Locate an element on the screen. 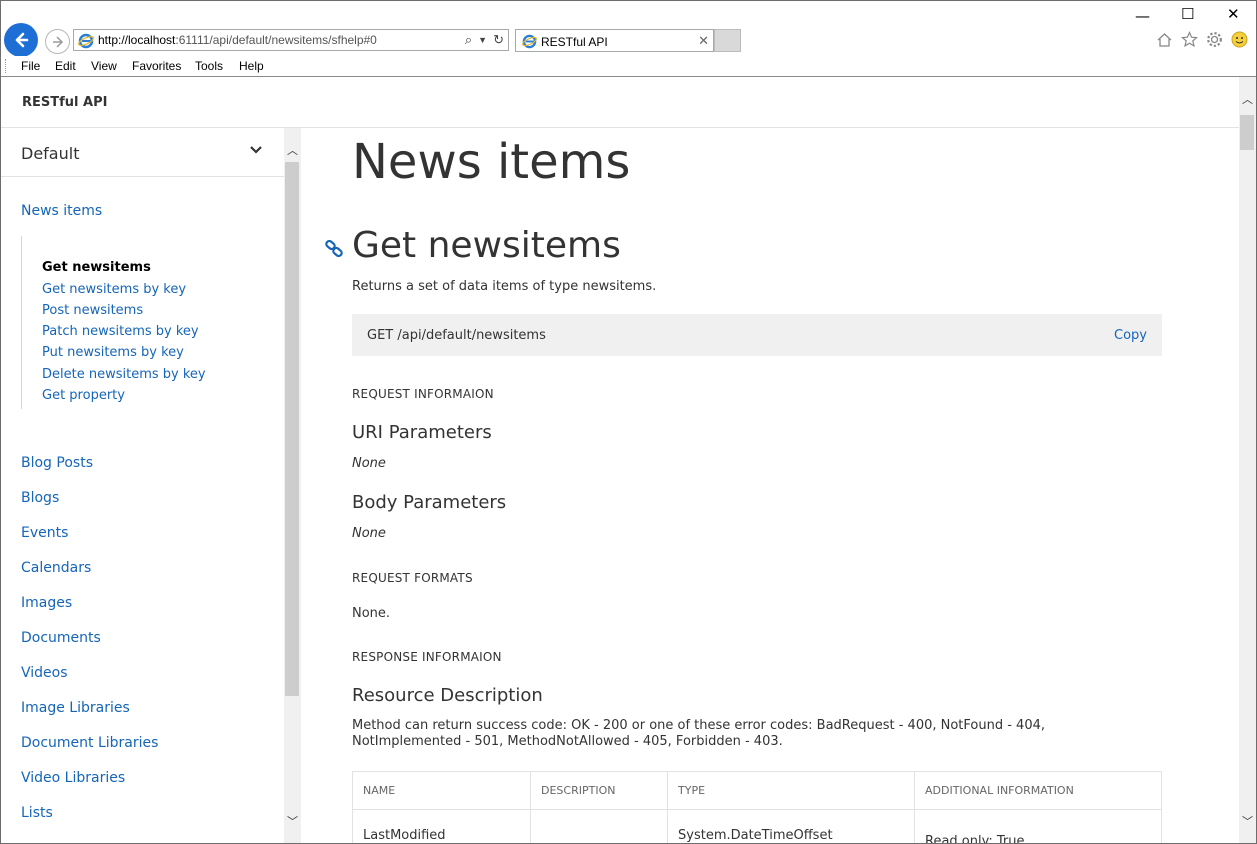 The width and height of the screenshot is (1257, 844). sidebar-item-document-libraries: Document Libraries is located at coordinates (89, 743).